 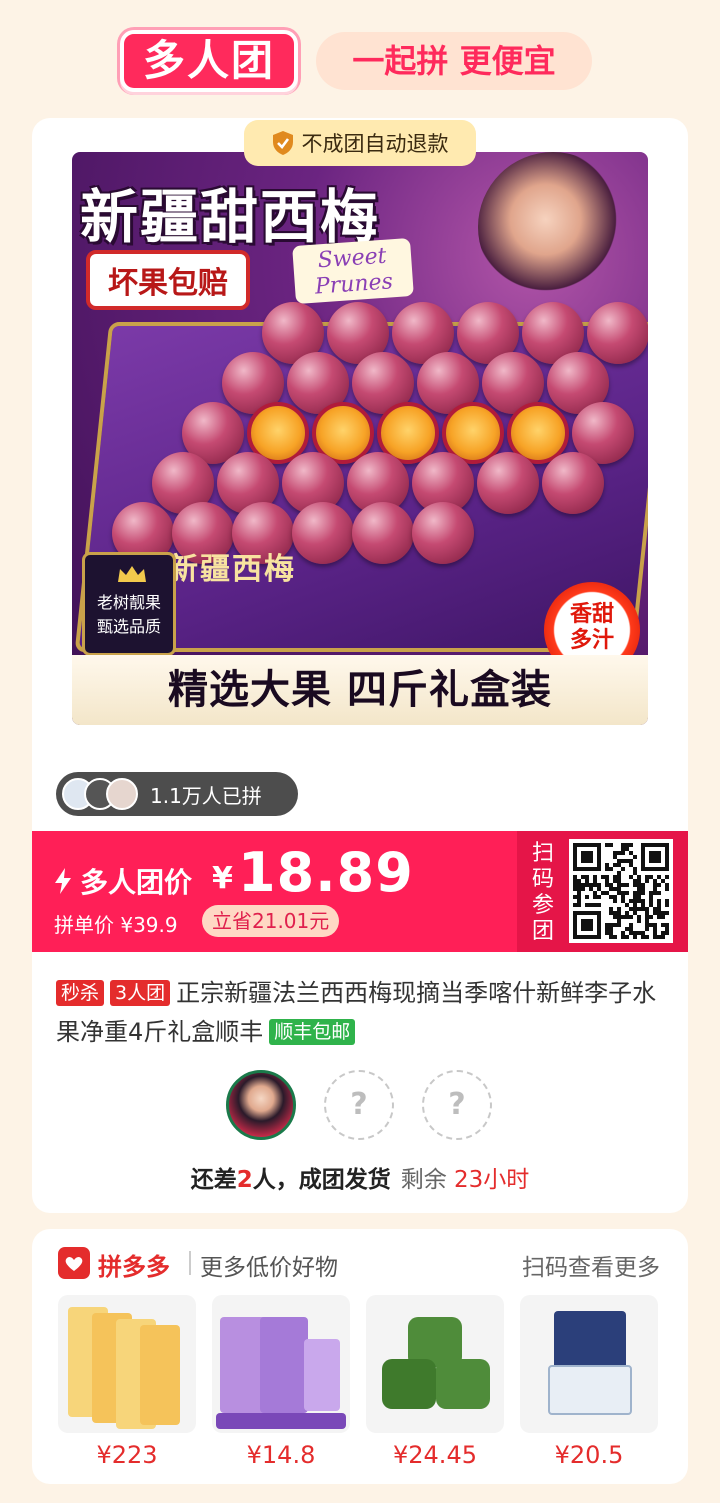 What do you see at coordinates (281, 1455) in the screenshot?
I see `item-price: ¥14.8` at bounding box center [281, 1455].